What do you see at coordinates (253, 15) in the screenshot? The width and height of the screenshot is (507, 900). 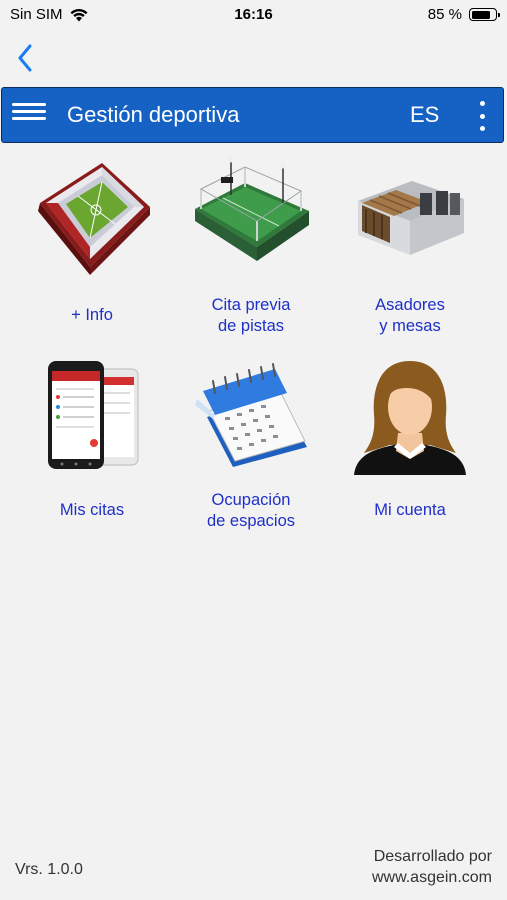 I see `status-bar: Sin SIM 16:16 85 %` at bounding box center [253, 15].